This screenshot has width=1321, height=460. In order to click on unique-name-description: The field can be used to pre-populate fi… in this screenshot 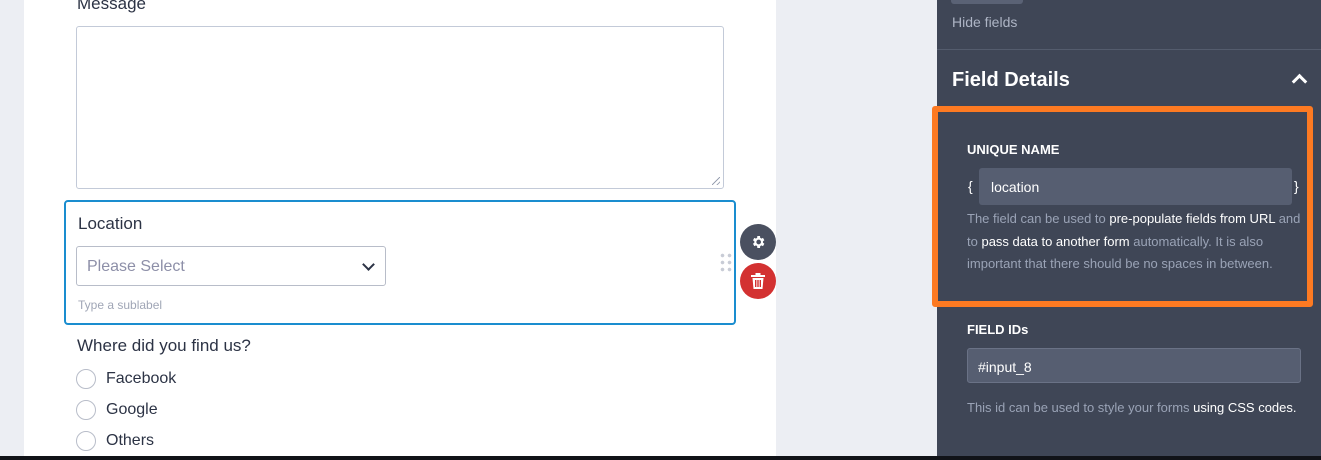, I will do `click(1137, 242)`.